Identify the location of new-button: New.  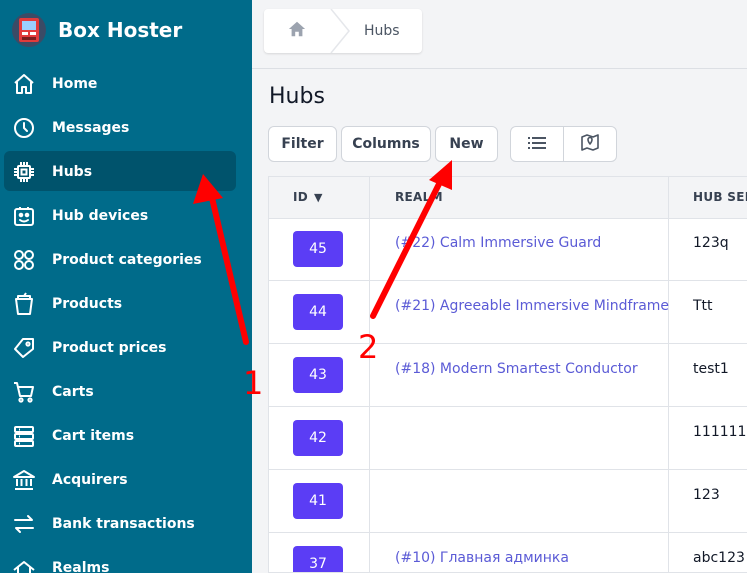
(466, 144).